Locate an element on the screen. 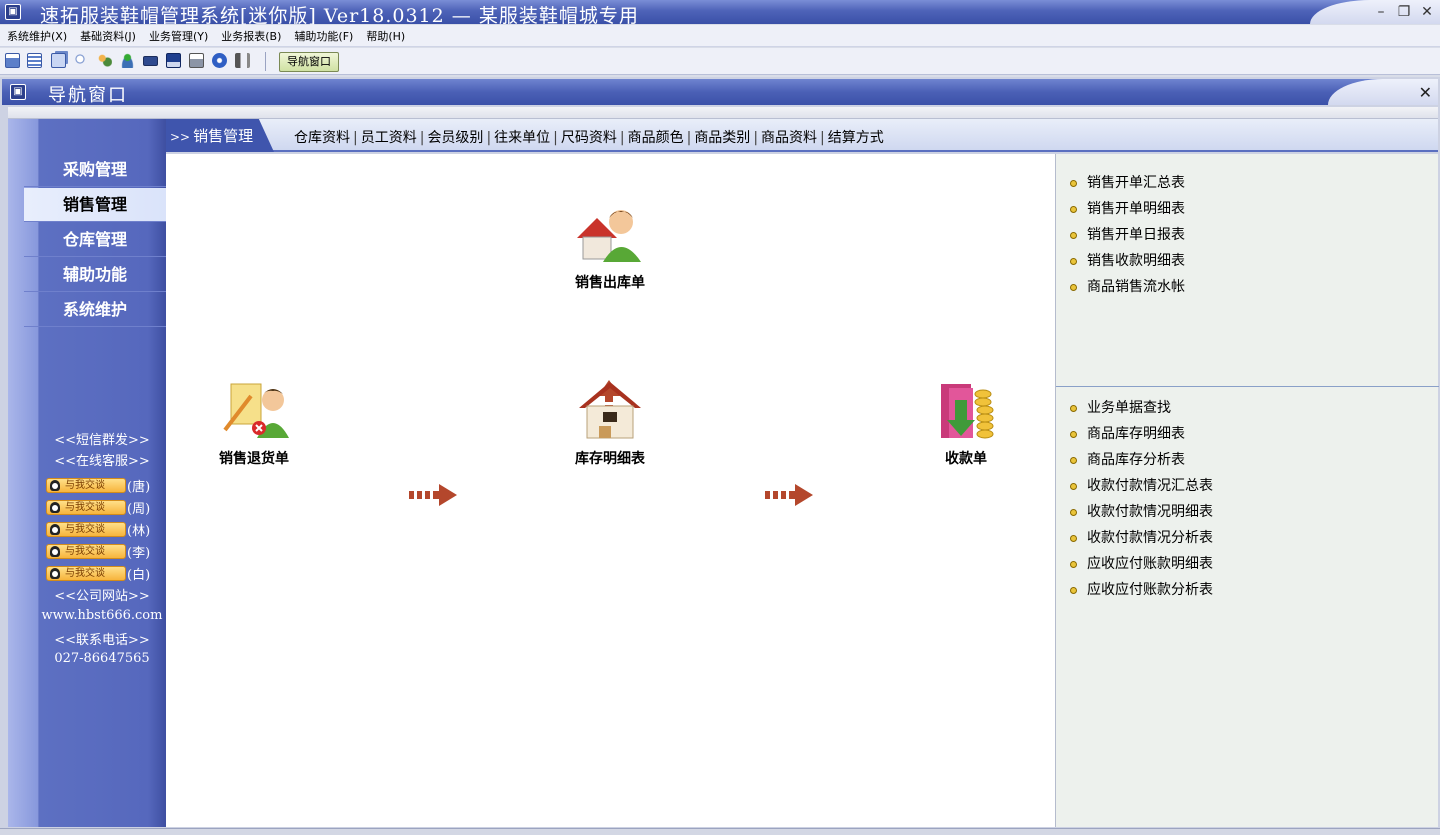 The width and height of the screenshot is (1440, 835). tab-member-level: 会员级别 is located at coordinates (455, 138).